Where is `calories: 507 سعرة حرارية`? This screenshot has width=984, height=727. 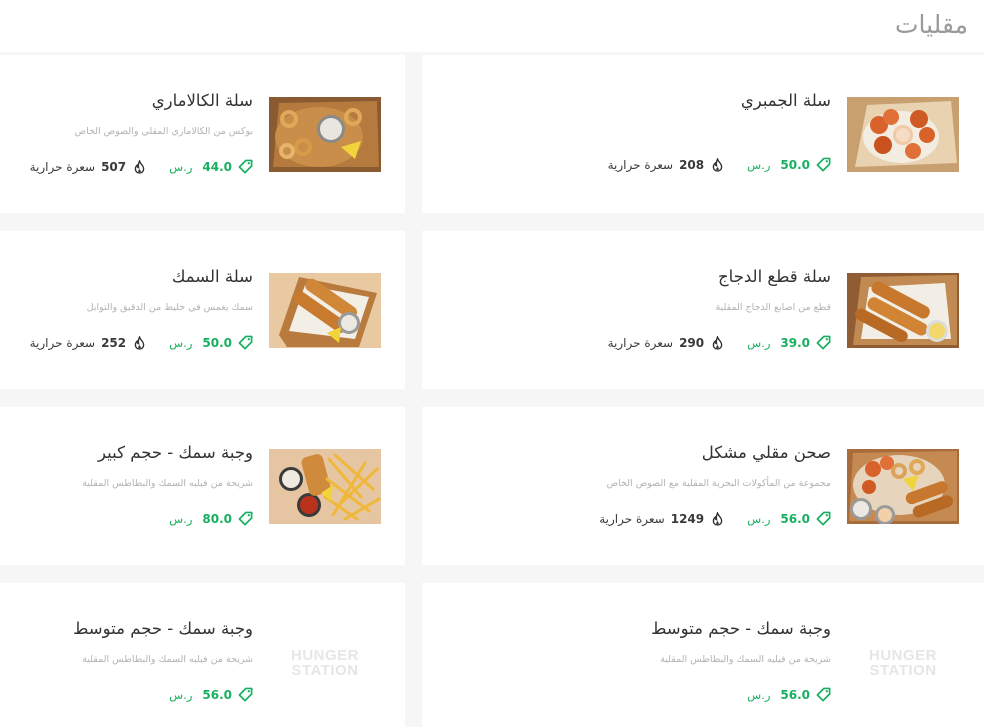 calories: 507 سعرة حرارية is located at coordinates (87, 166).